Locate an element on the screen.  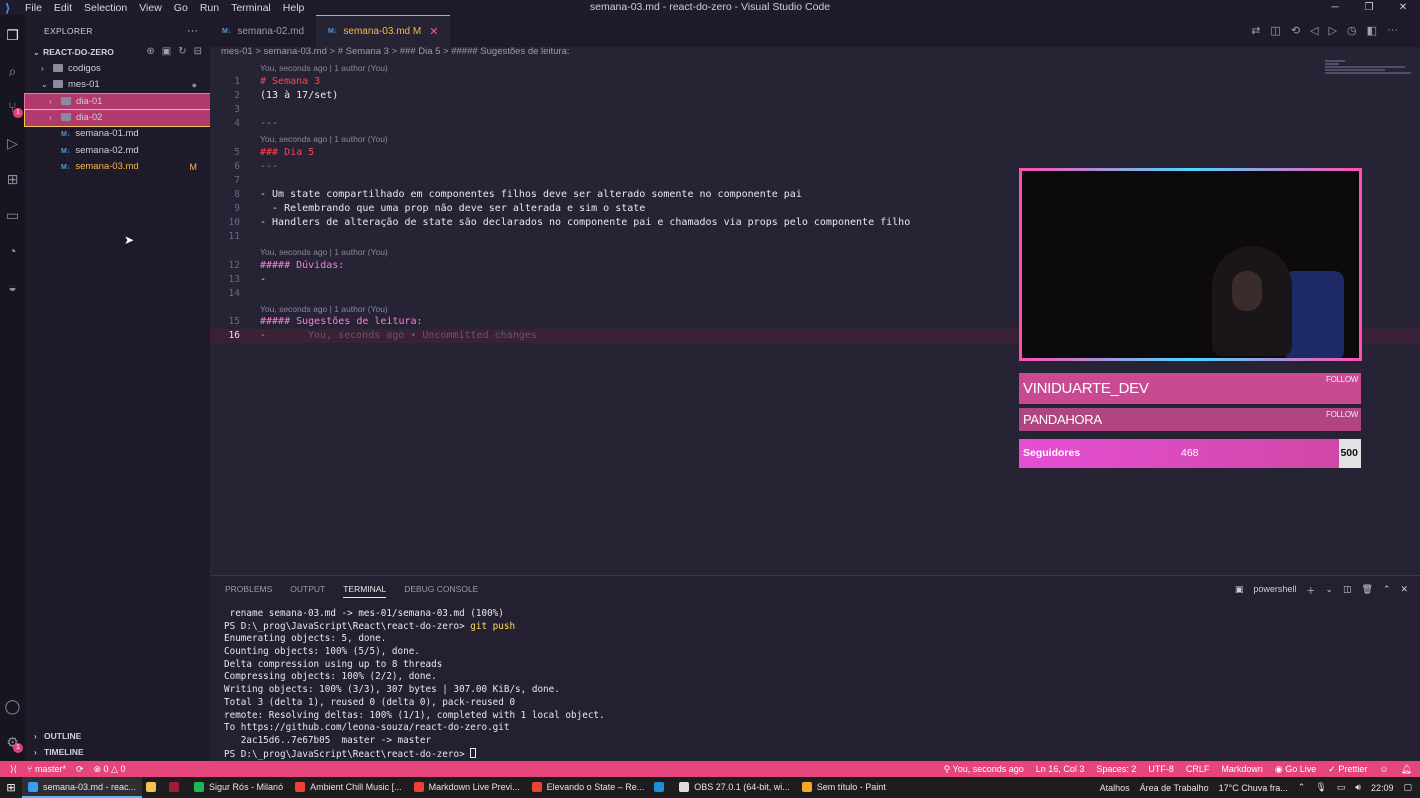
tray-chevron-icon: ⌃ is located at coordinates (1302, 787).